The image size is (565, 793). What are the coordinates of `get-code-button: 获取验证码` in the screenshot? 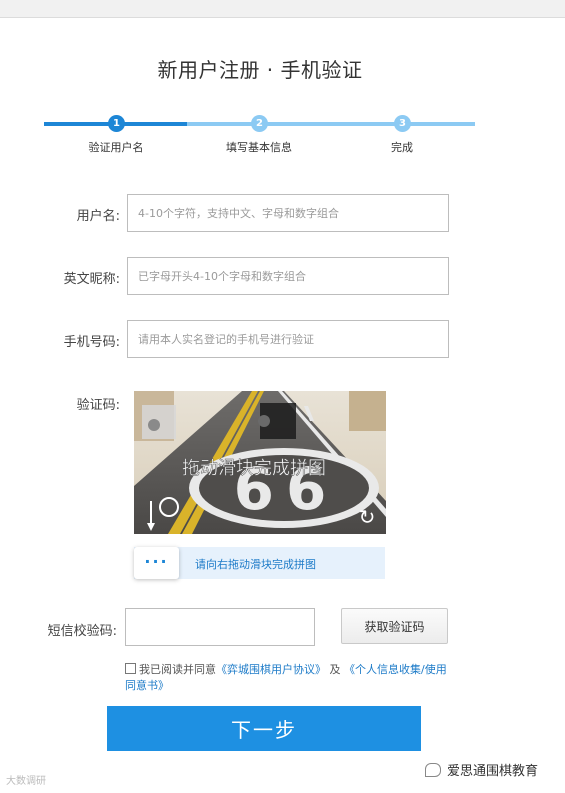 It's located at (394, 626).